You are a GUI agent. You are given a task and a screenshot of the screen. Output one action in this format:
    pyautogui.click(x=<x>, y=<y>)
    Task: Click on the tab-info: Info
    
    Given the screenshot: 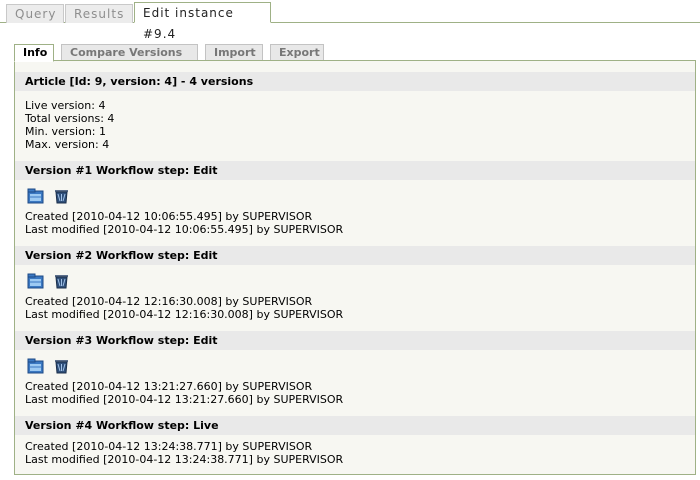 What is the action you would take?
    pyautogui.click(x=34, y=53)
    